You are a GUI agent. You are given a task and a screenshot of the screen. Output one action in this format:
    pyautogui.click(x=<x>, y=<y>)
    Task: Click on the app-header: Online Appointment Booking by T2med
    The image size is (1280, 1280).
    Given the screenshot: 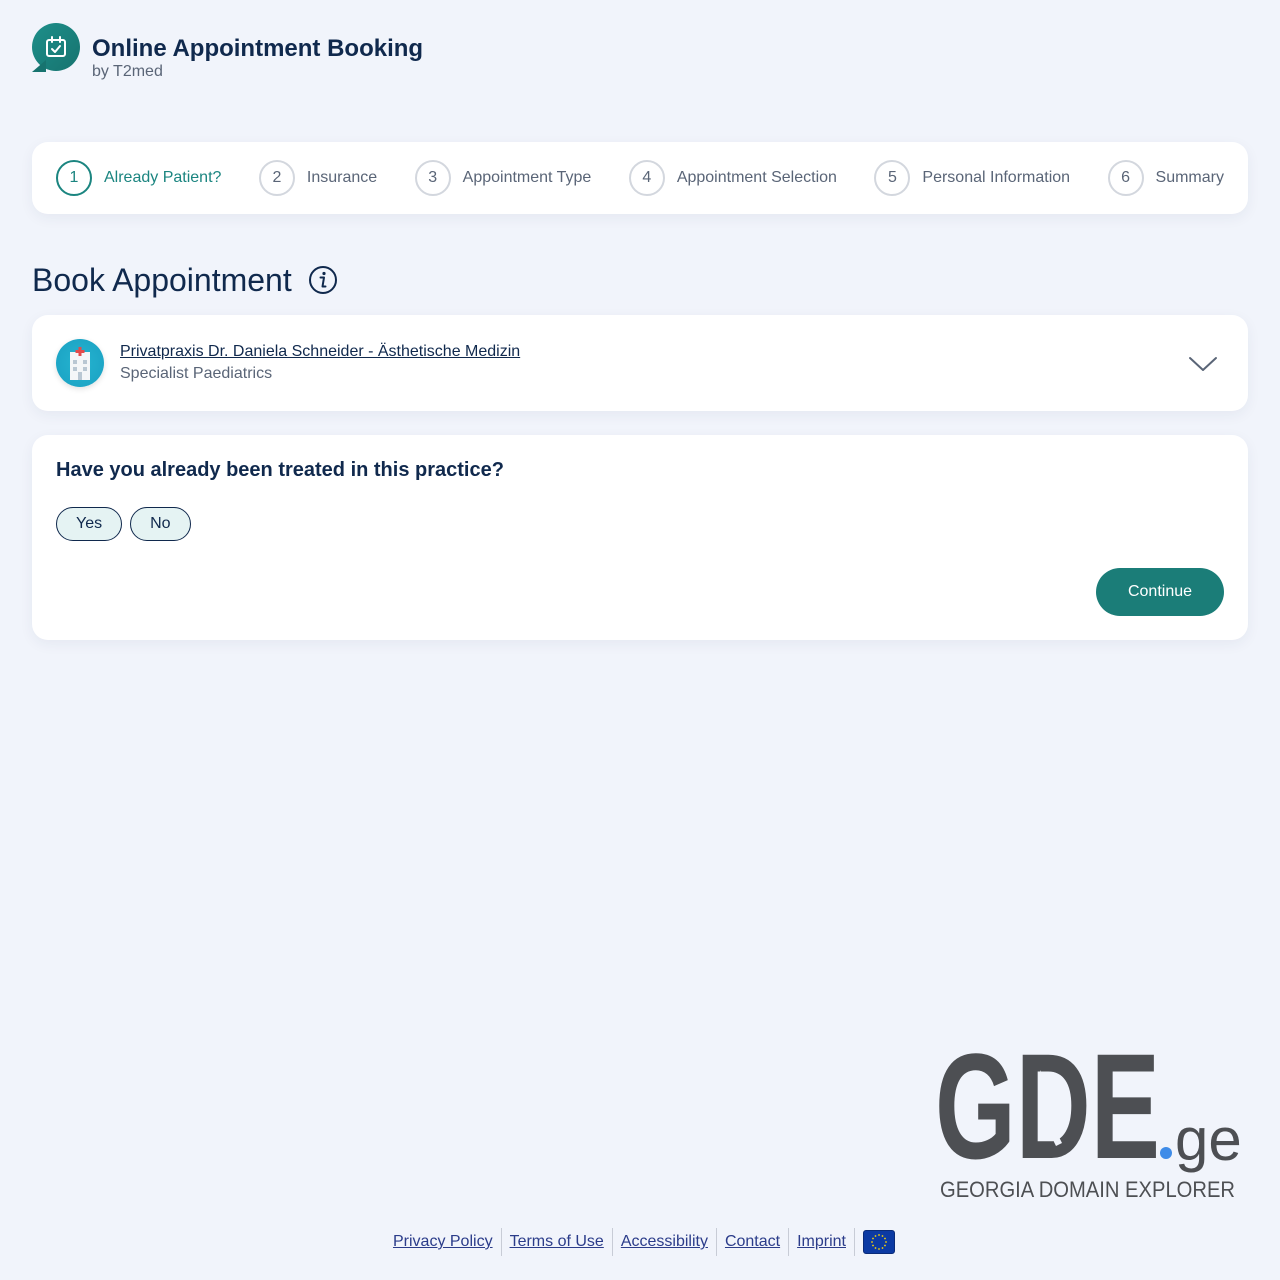 What is the action you would take?
    pyautogui.click(x=227, y=52)
    